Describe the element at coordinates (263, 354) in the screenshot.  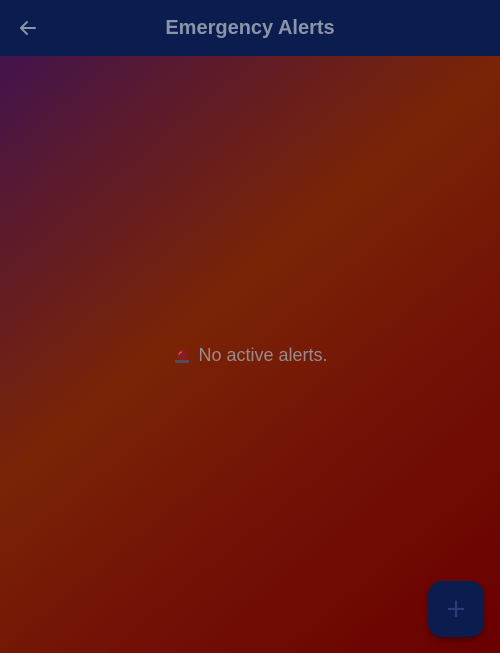
I see `empty-state-message: No active alerts.` at that location.